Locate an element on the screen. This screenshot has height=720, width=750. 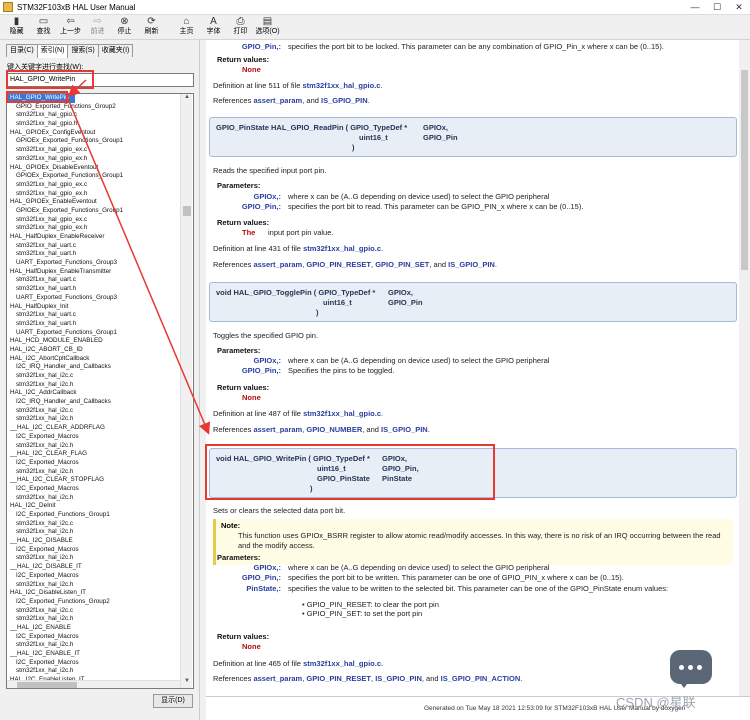
toolbar-button-7: A 字体 is located at coordinates (213, 27).